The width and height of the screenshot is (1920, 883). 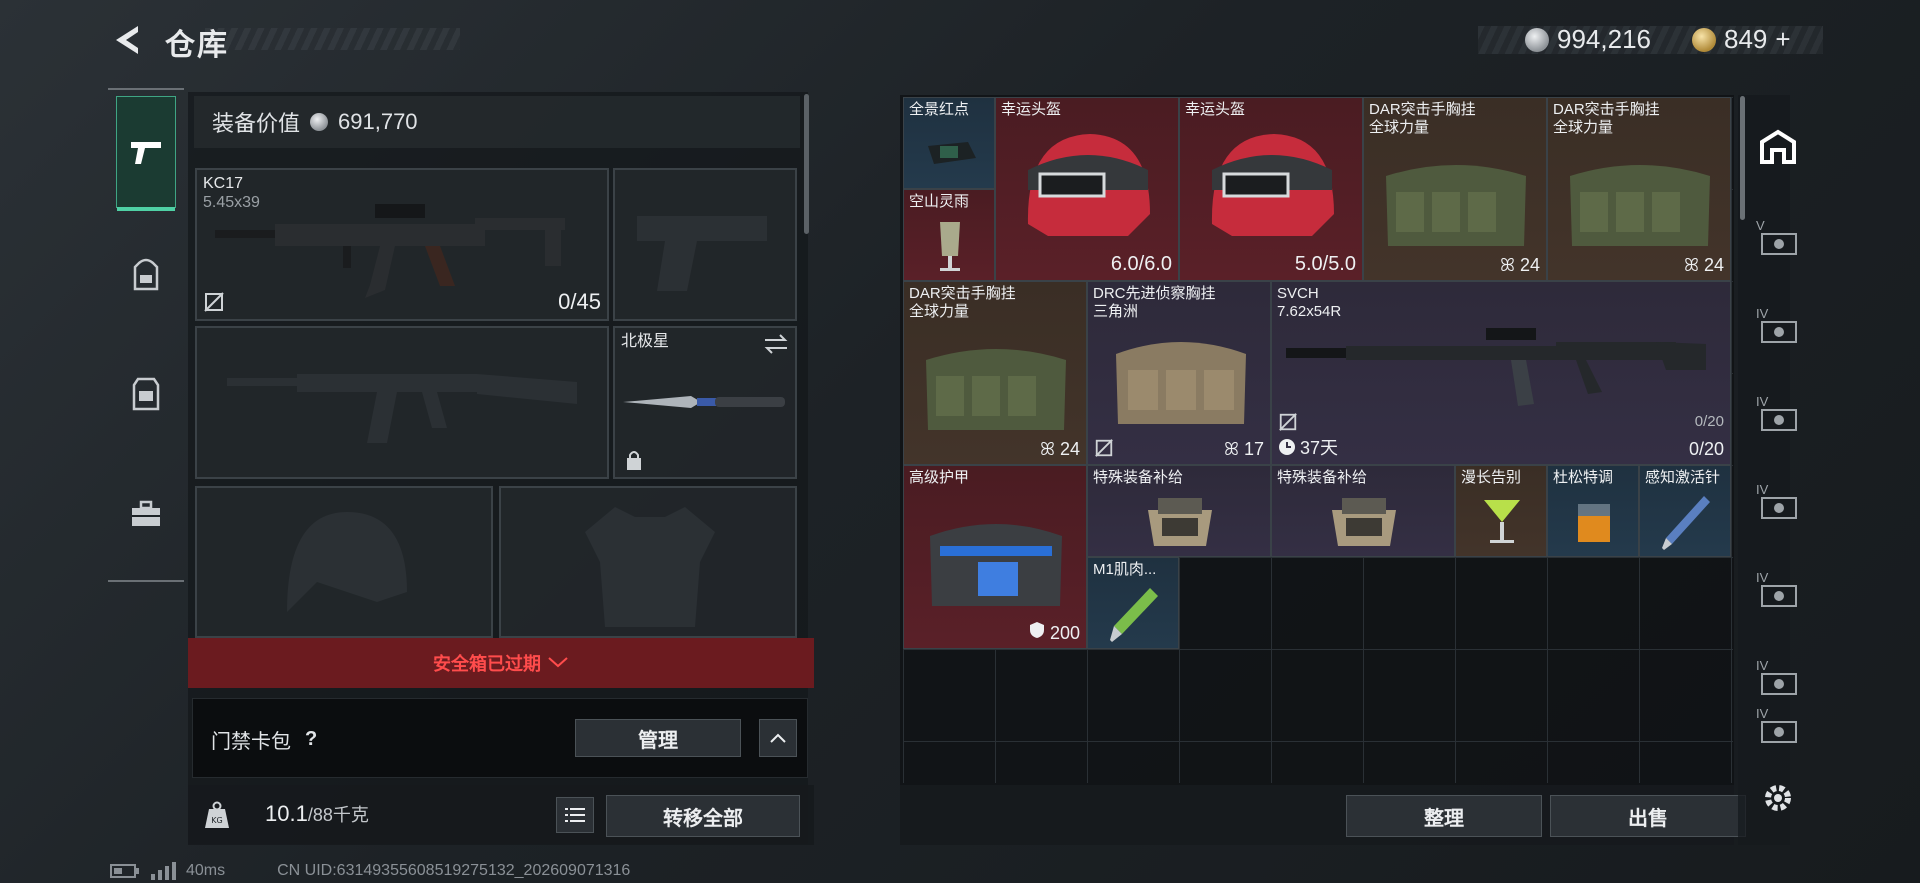 What do you see at coordinates (1648, 816) in the screenshot?
I see `sell-button: 出售` at bounding box center [1648, 816].